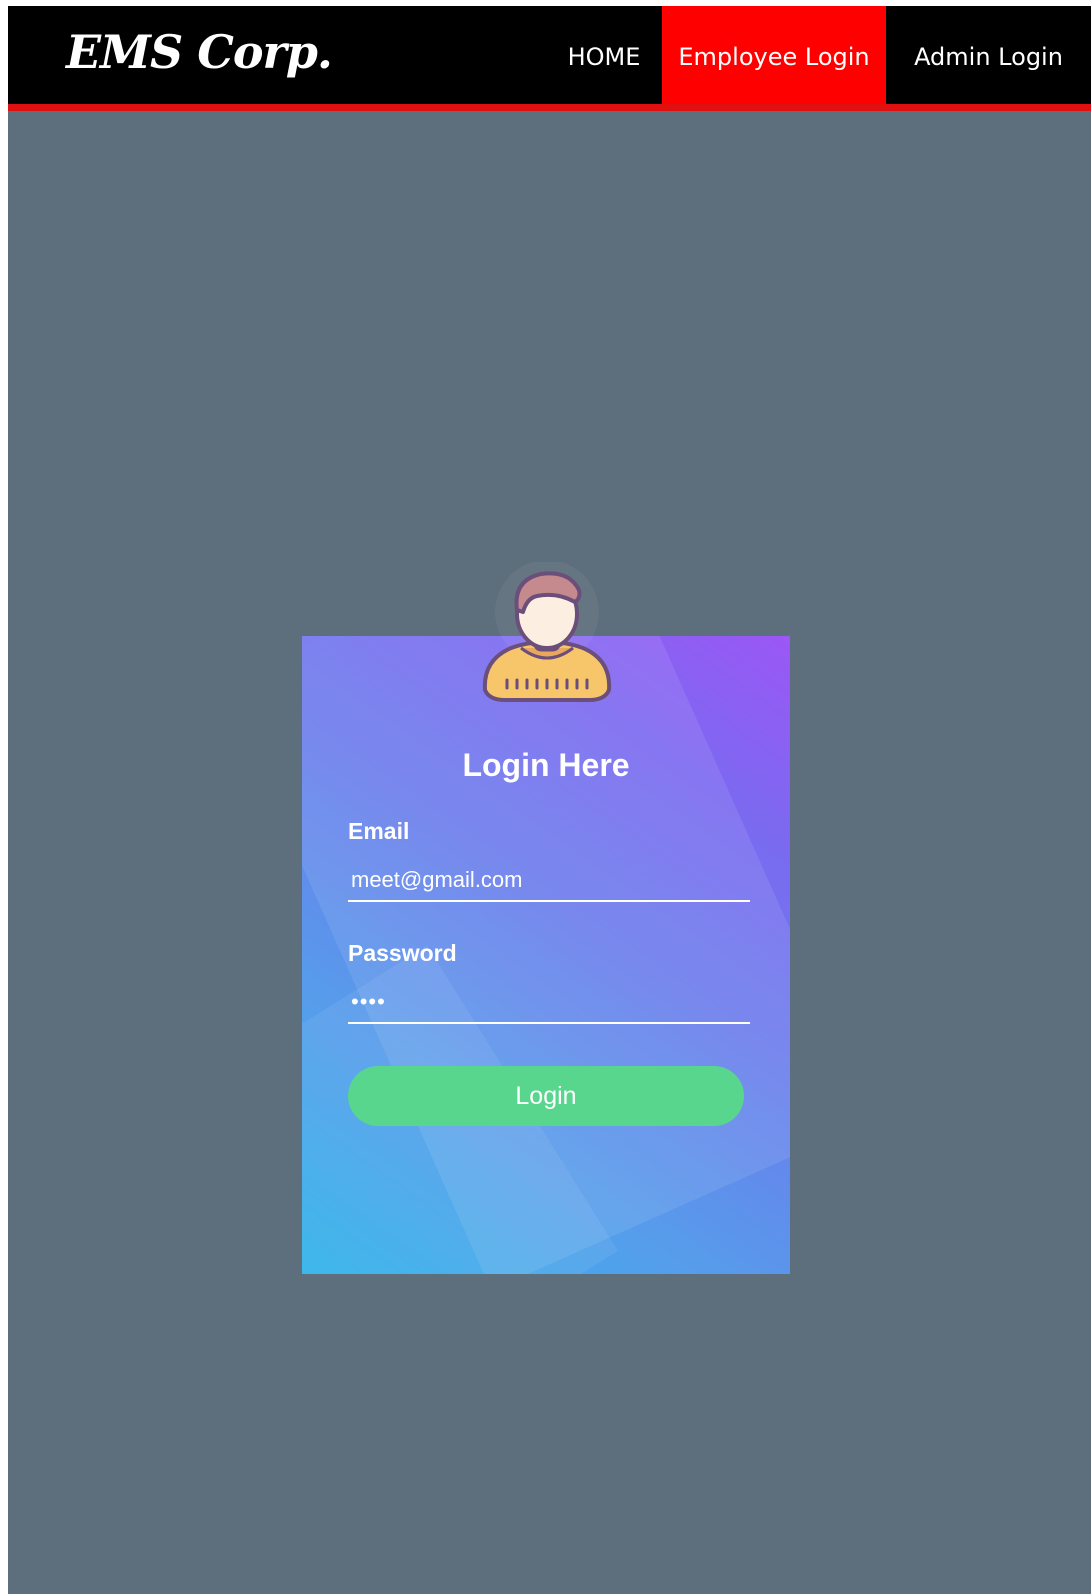 The image size is (1091, 1594). I want to click on login-title: Login Here, so click(546, 765).